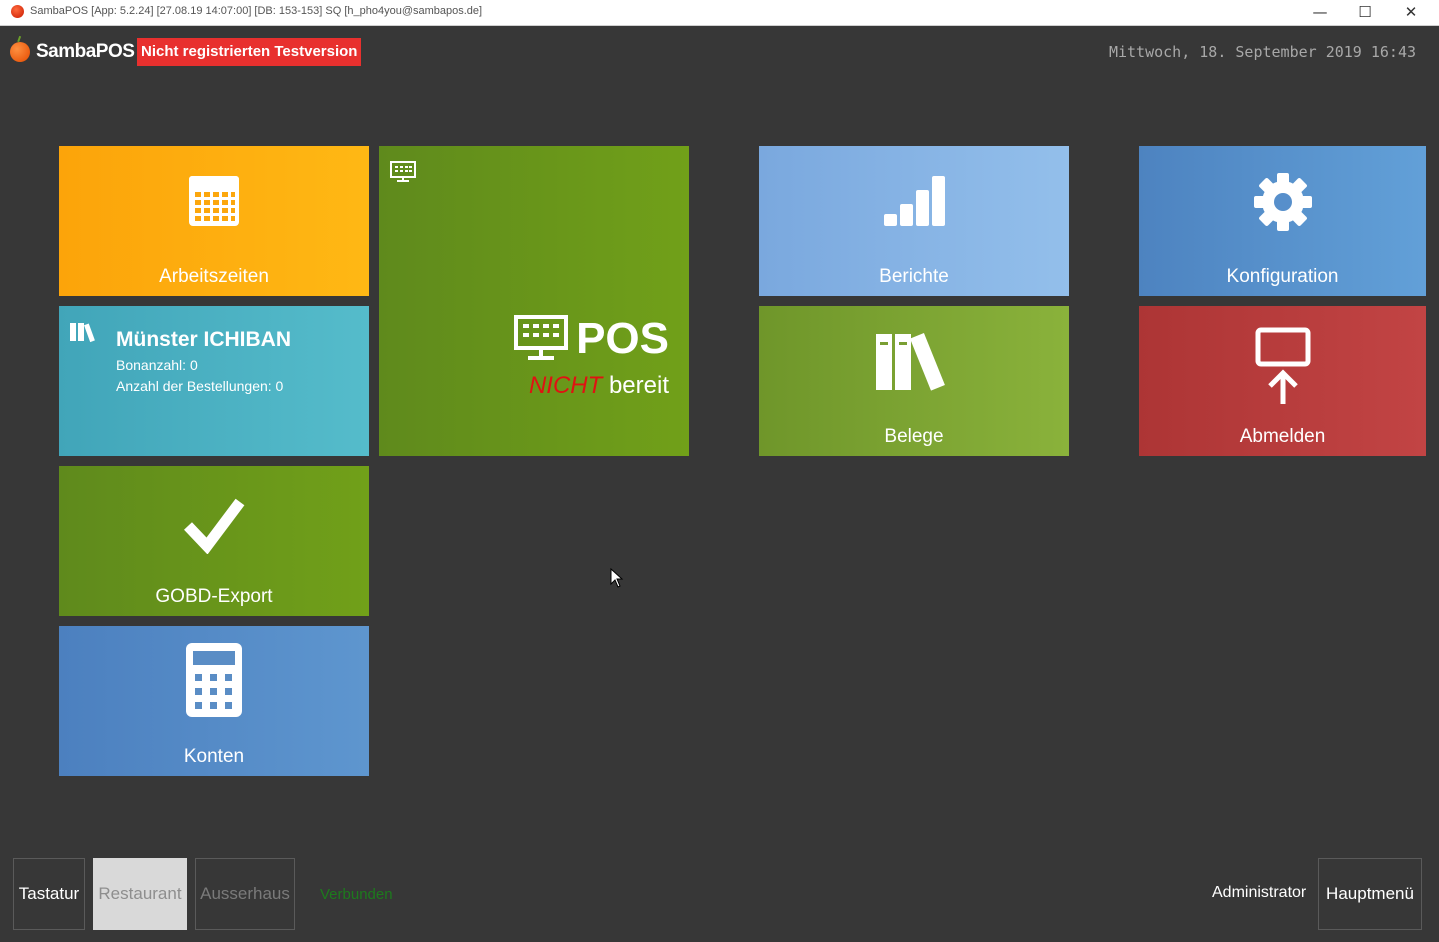  What do you see at coordinates (914, 363) in the screenshot?
I see `books-icon` at bounding box center [914, 363].